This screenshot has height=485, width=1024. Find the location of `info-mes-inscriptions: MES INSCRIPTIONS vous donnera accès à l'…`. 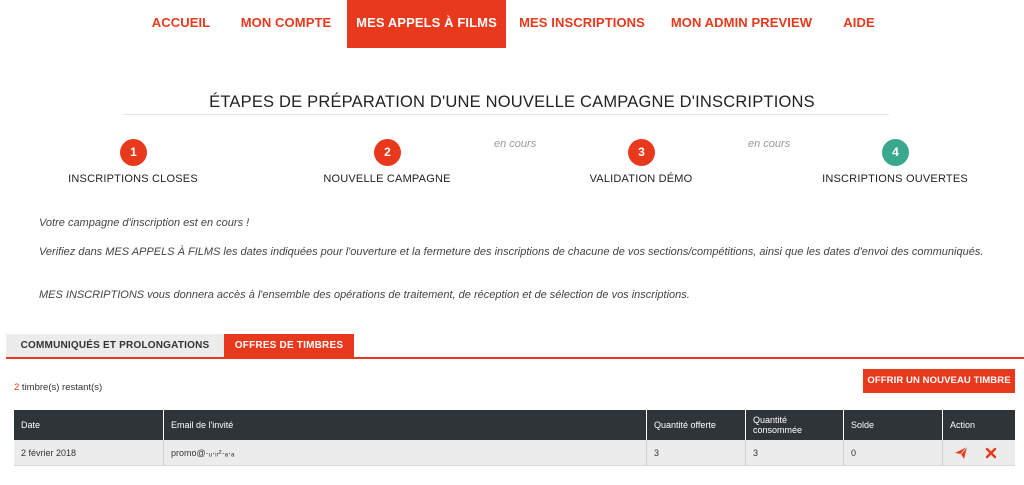

info-mes-inscriptions: MES INSCRIPTIONS vous donnera accès à l'… is located at coordinates (364, 295).